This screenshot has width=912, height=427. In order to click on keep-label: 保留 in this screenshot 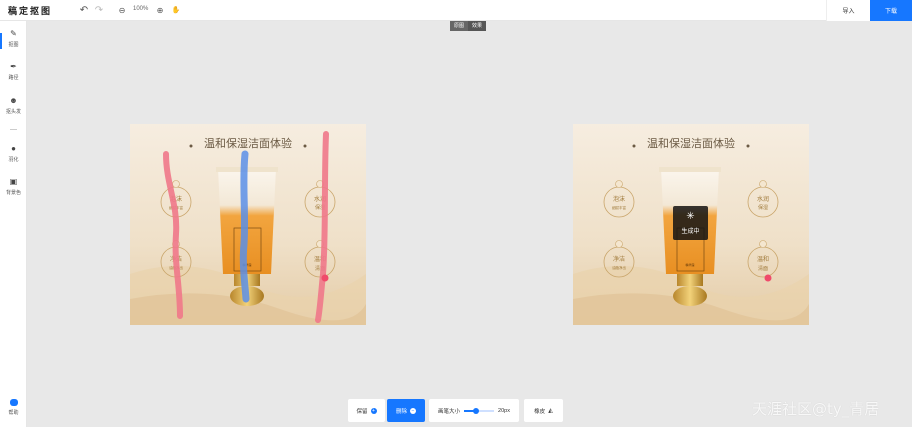, I will do `click(362, 411)`.